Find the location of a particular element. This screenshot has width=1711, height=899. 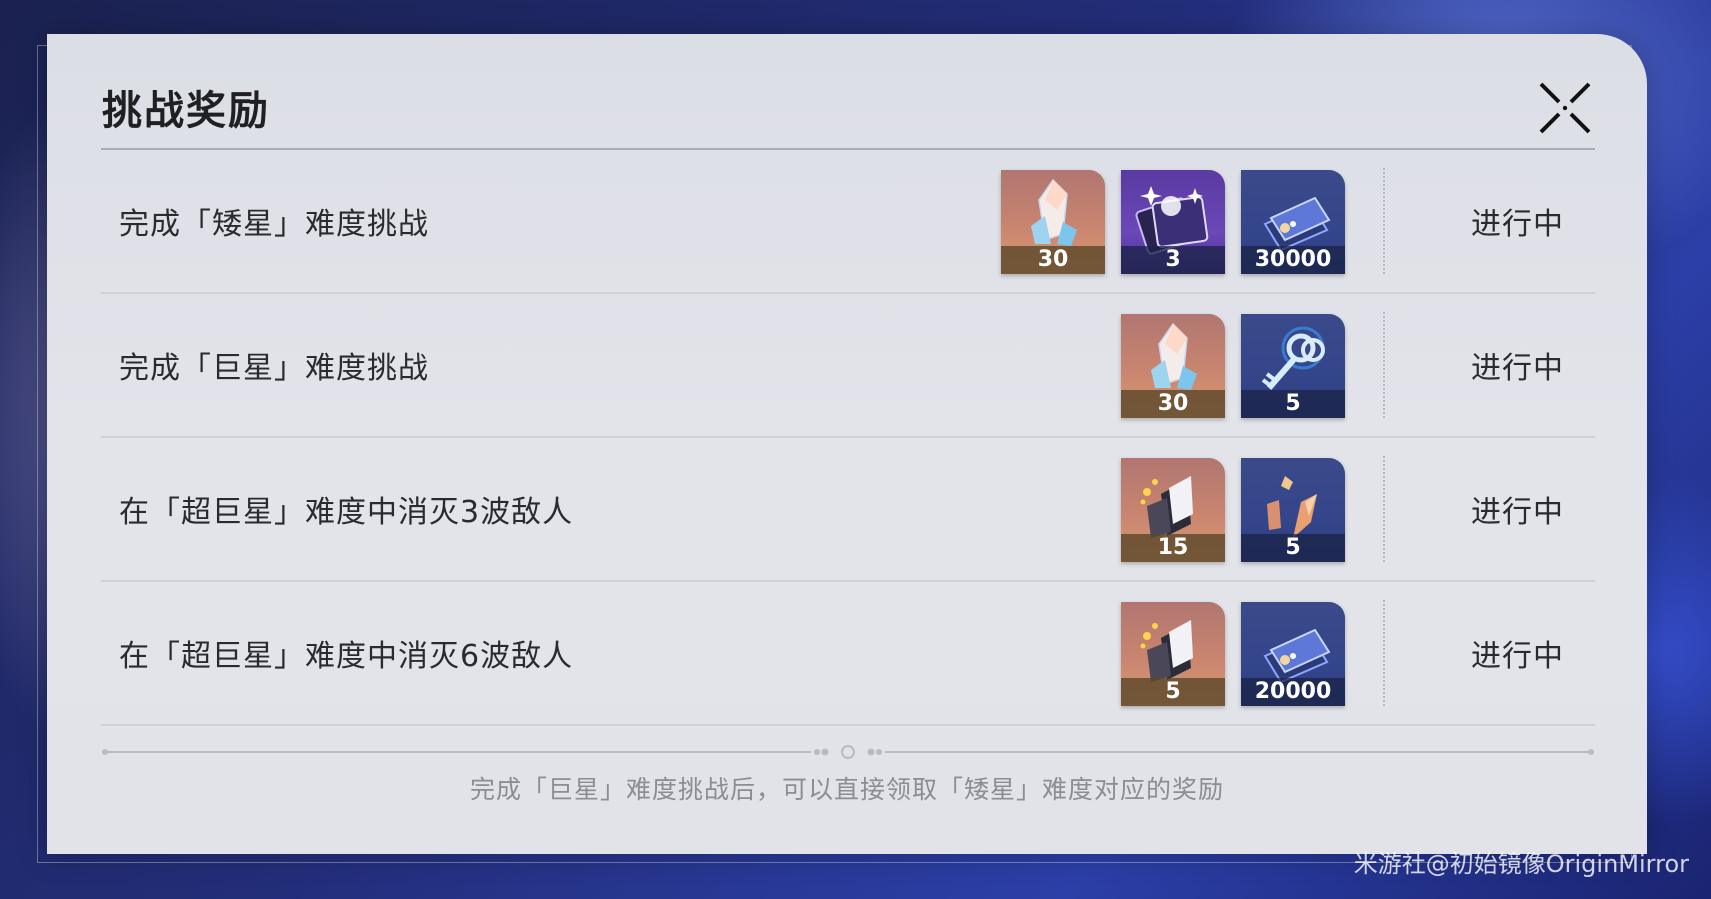

watermark: 米游社@初始镜像OriginMirror is located at coordinates (1521, 864).